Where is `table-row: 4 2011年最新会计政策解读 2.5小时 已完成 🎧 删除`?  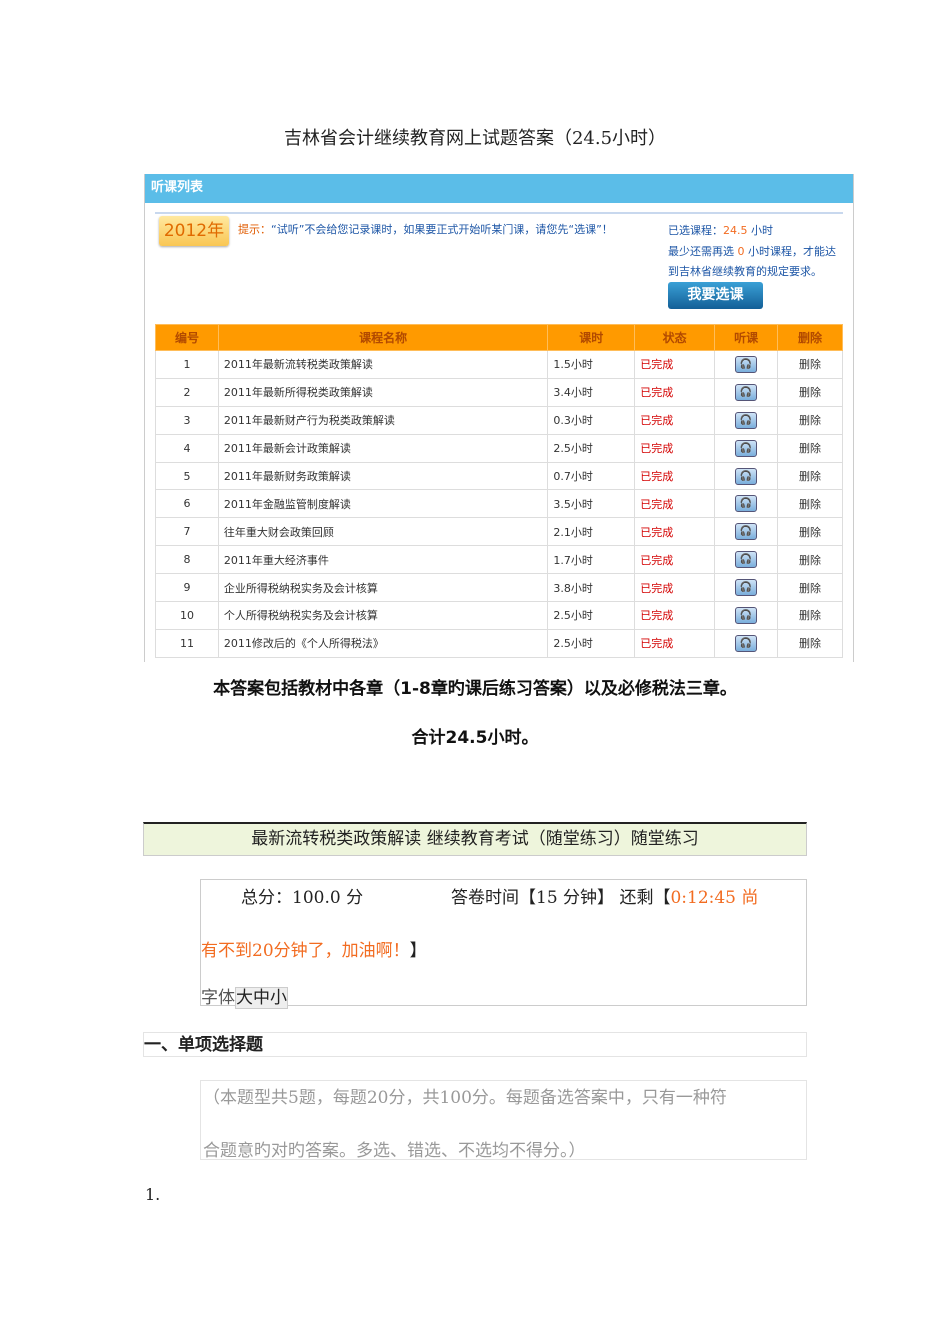 table-row: 4 2011年最新会计政策解读 2.5小时 已完成 🎧 删除 is located at coordinates (499, 448).